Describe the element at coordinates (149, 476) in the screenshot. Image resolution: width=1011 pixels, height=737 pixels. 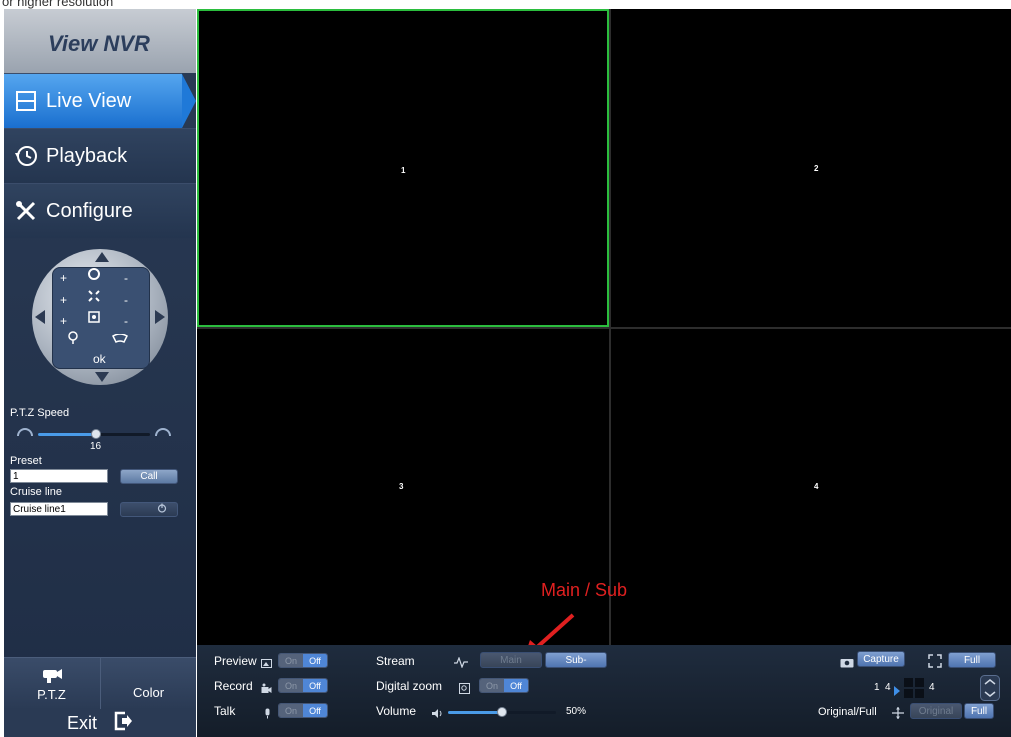
I see `preset-call-button: Call` at that location.